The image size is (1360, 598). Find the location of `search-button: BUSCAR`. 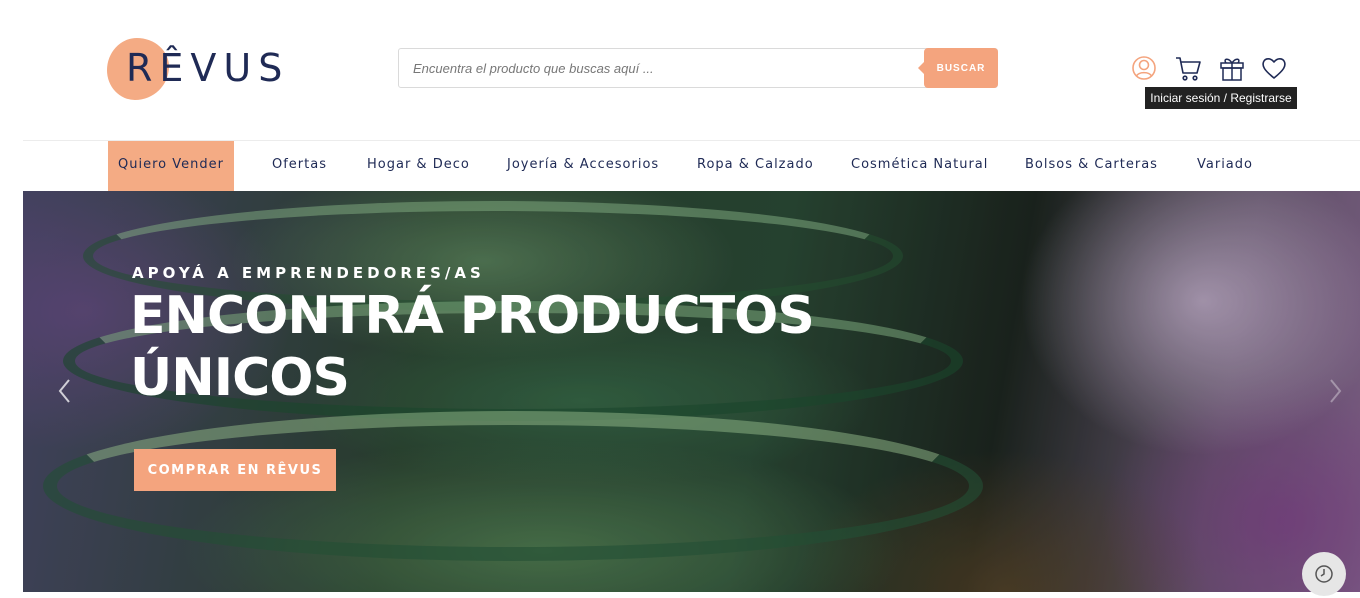

search-button: BUSCAR is located at coordinates (958, 68).